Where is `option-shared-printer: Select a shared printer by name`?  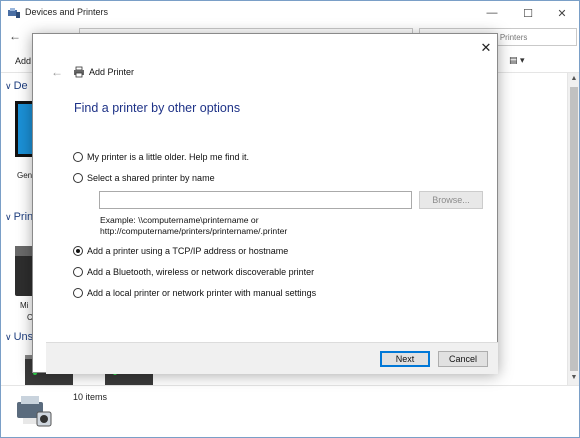
option-shared-printer: Select a shared printer by name is located at coordinates (144, 178).